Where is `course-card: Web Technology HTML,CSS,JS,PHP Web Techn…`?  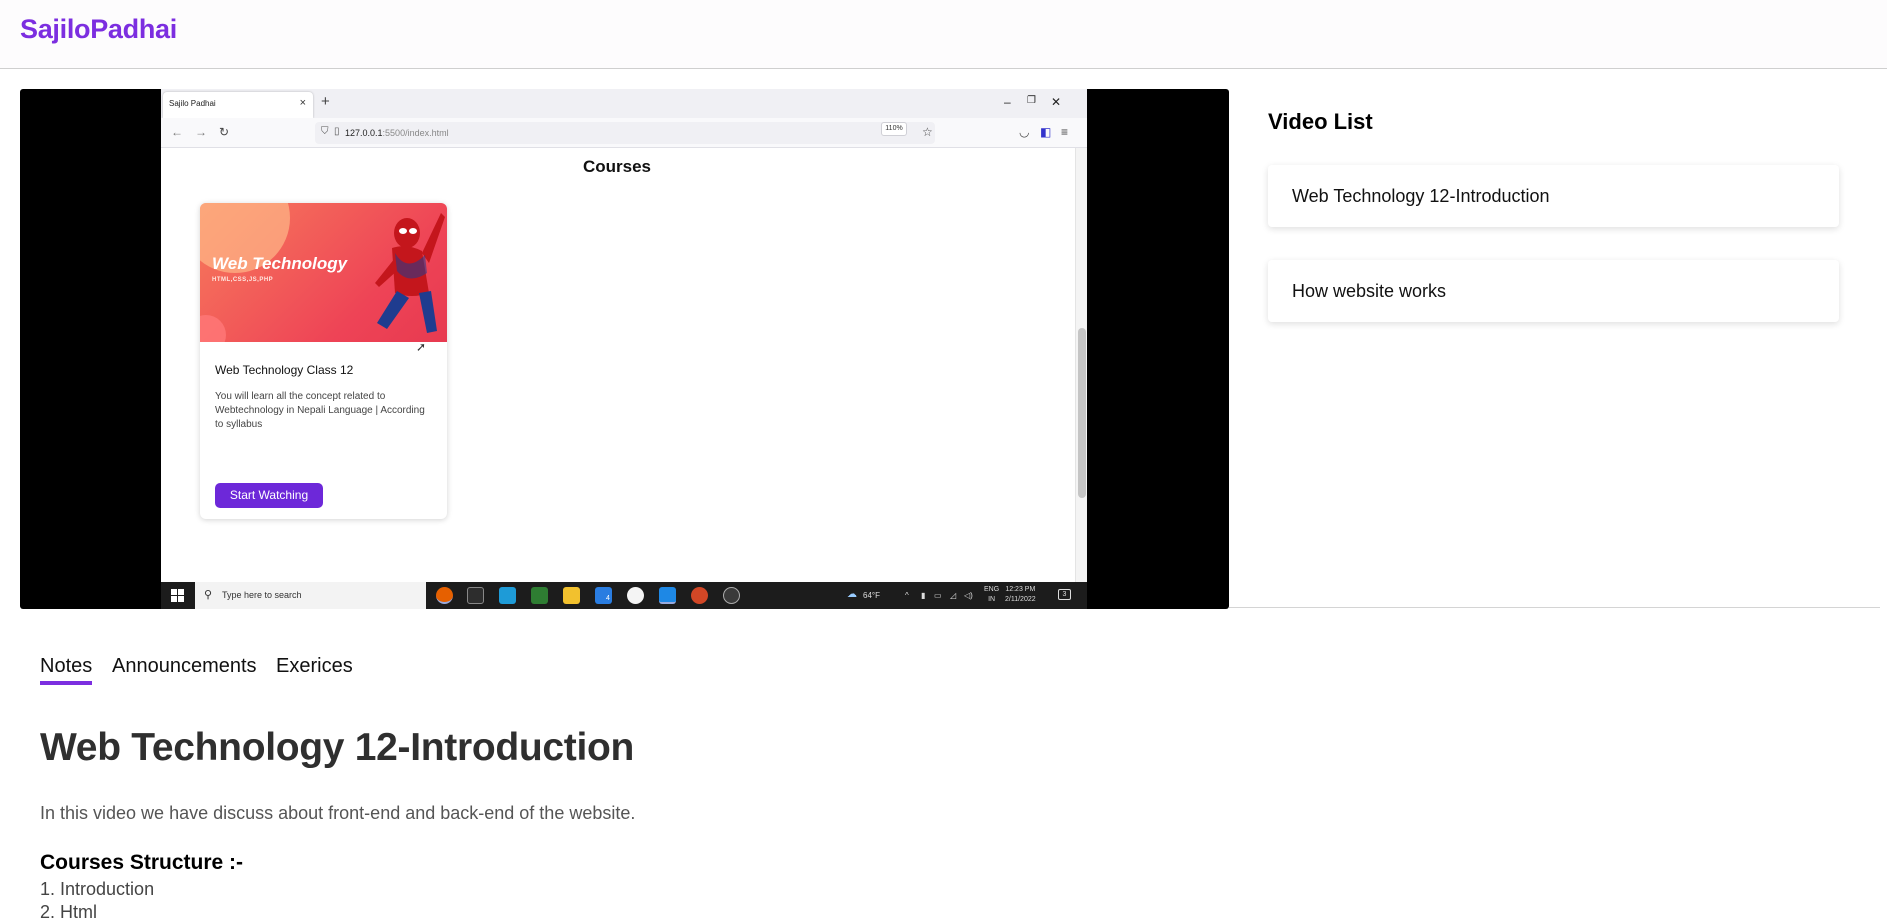
course-card: Web Technology HTML,CSS,JS,PHP Web Techn… is located at coordinates (323, 361).